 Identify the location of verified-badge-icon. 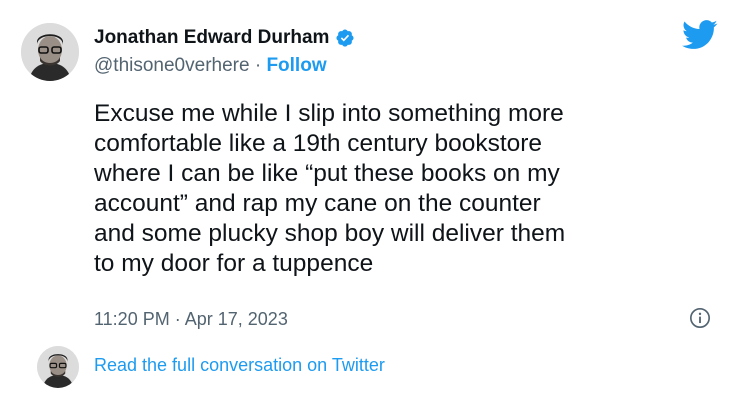
(345, 38).